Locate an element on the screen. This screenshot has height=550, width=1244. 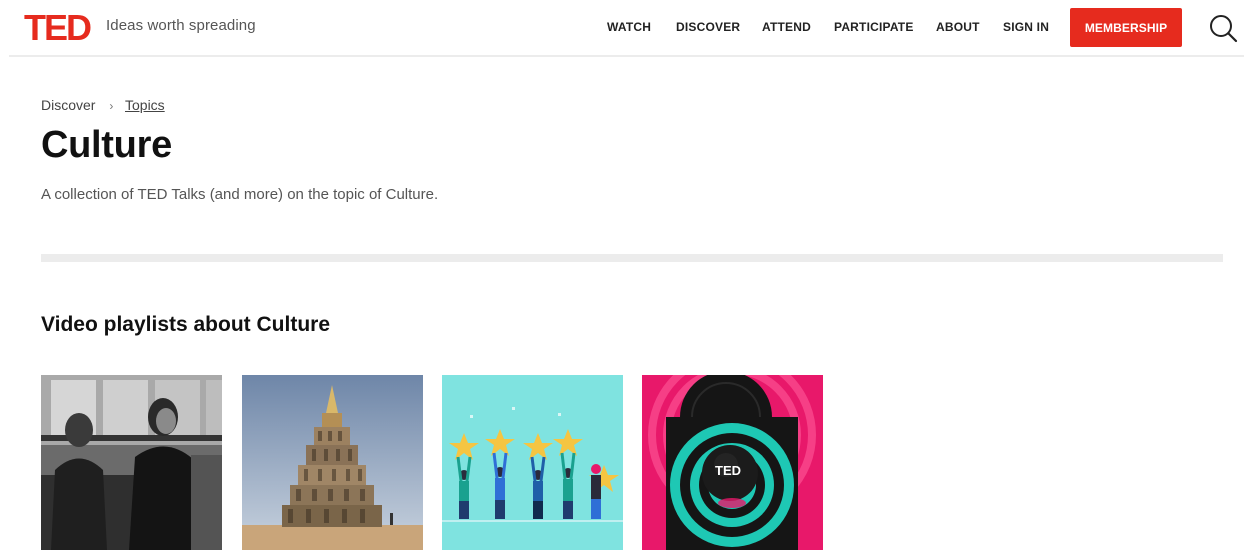
breadcrumb-topics-link: Topics is located at coordinates (145, 105).